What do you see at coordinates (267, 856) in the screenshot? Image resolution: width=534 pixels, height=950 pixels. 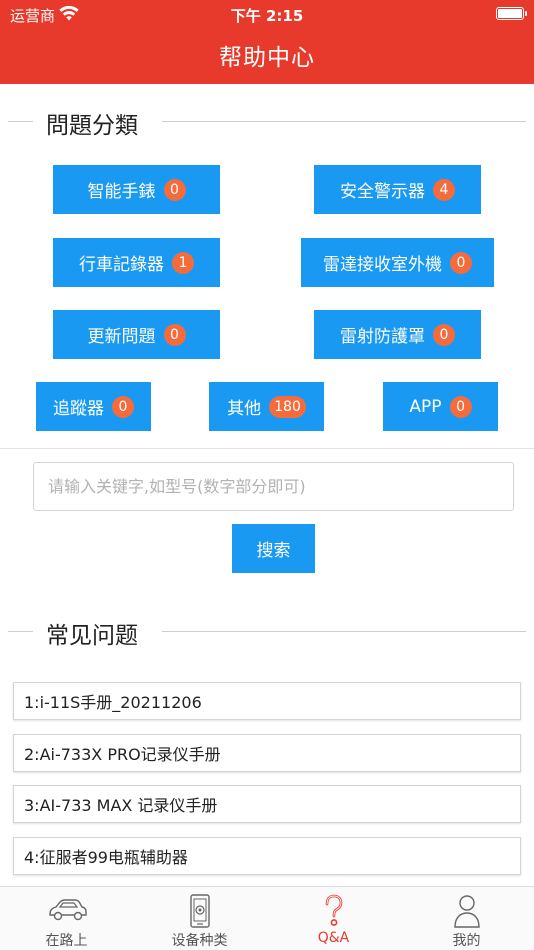 I see `faq-item: 4:征服者99电瓶辅助器` at bounding box center [267, 856].